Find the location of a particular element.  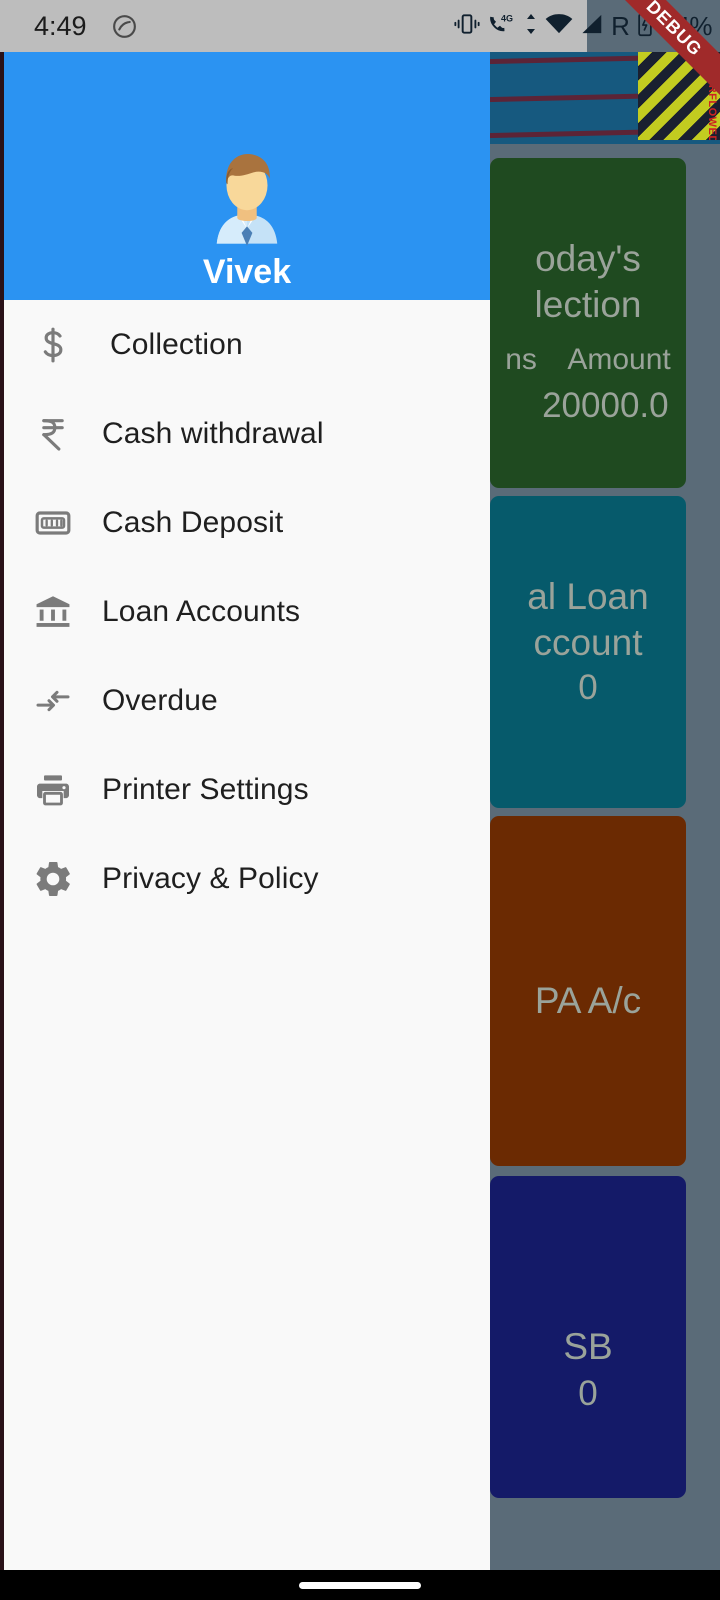

gear-icon is located at coordinates (53, 879).